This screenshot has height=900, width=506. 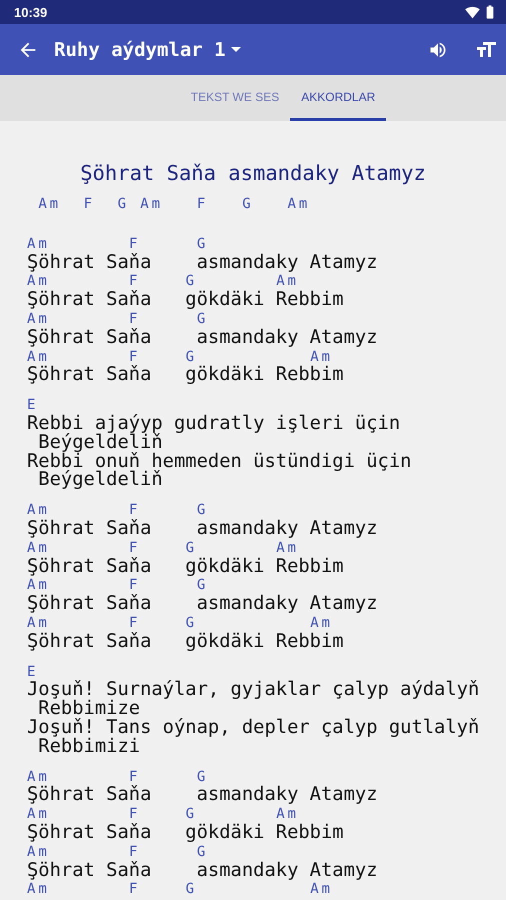 I want to click on tab: TEKST WE SES, so click(x=235, y=98).